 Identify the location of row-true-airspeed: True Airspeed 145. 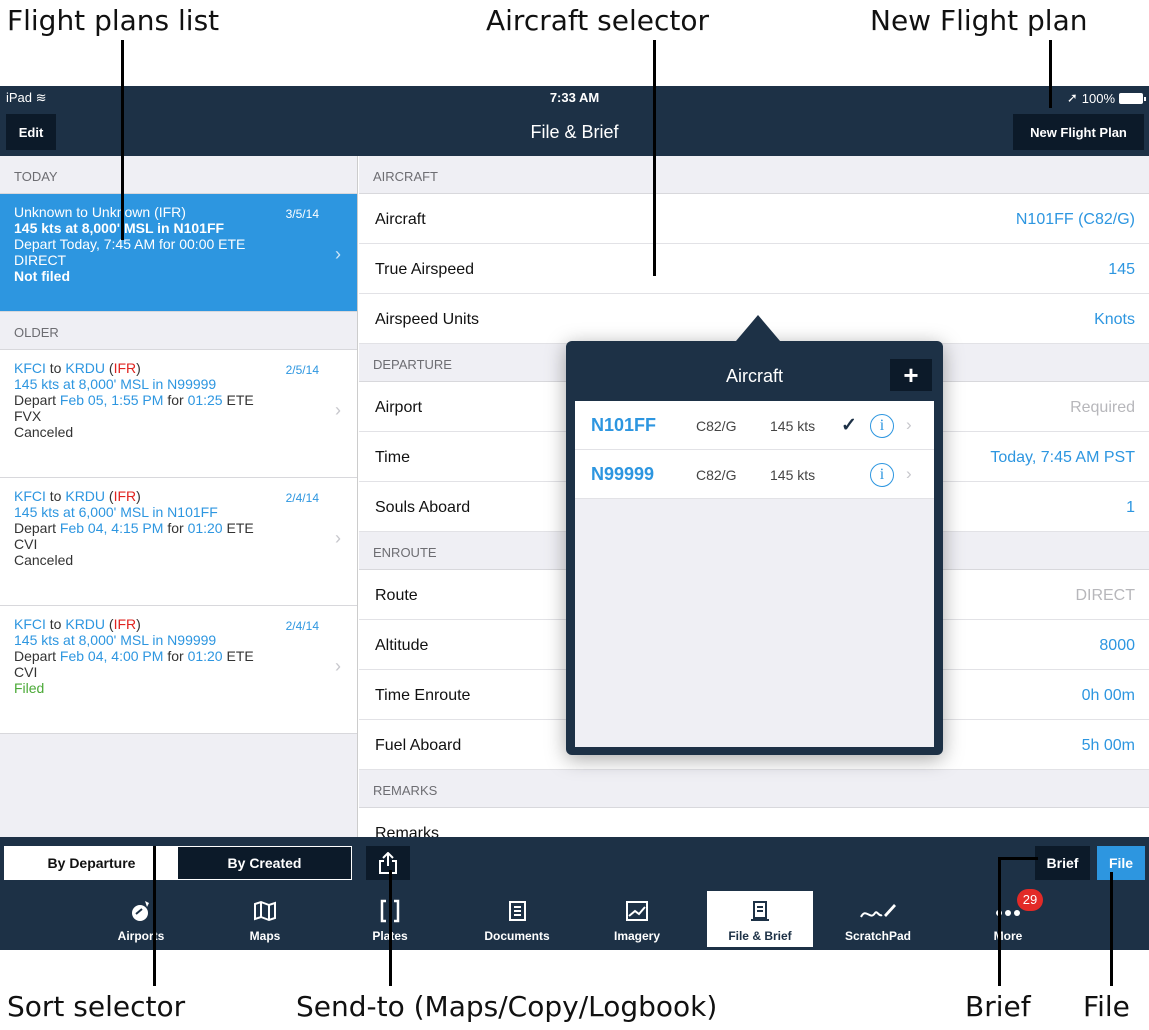
(754, 269).